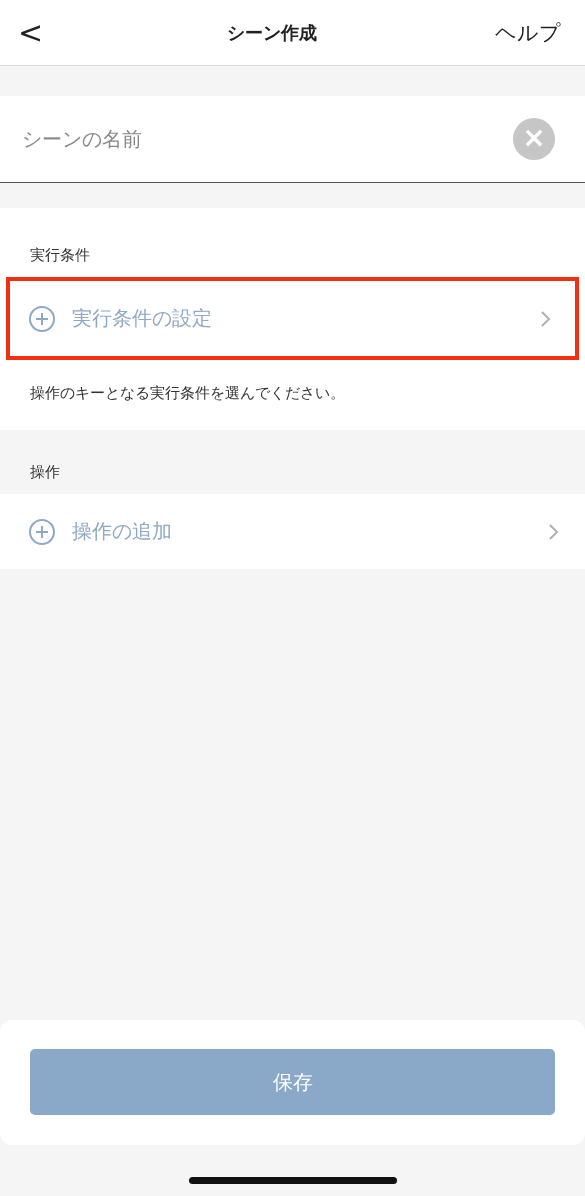 The width and height of the screenshot is (585, 1196). I want to click on hint-text: 操作のキーとなる実行条件を選んでください。, so click(187, 393).